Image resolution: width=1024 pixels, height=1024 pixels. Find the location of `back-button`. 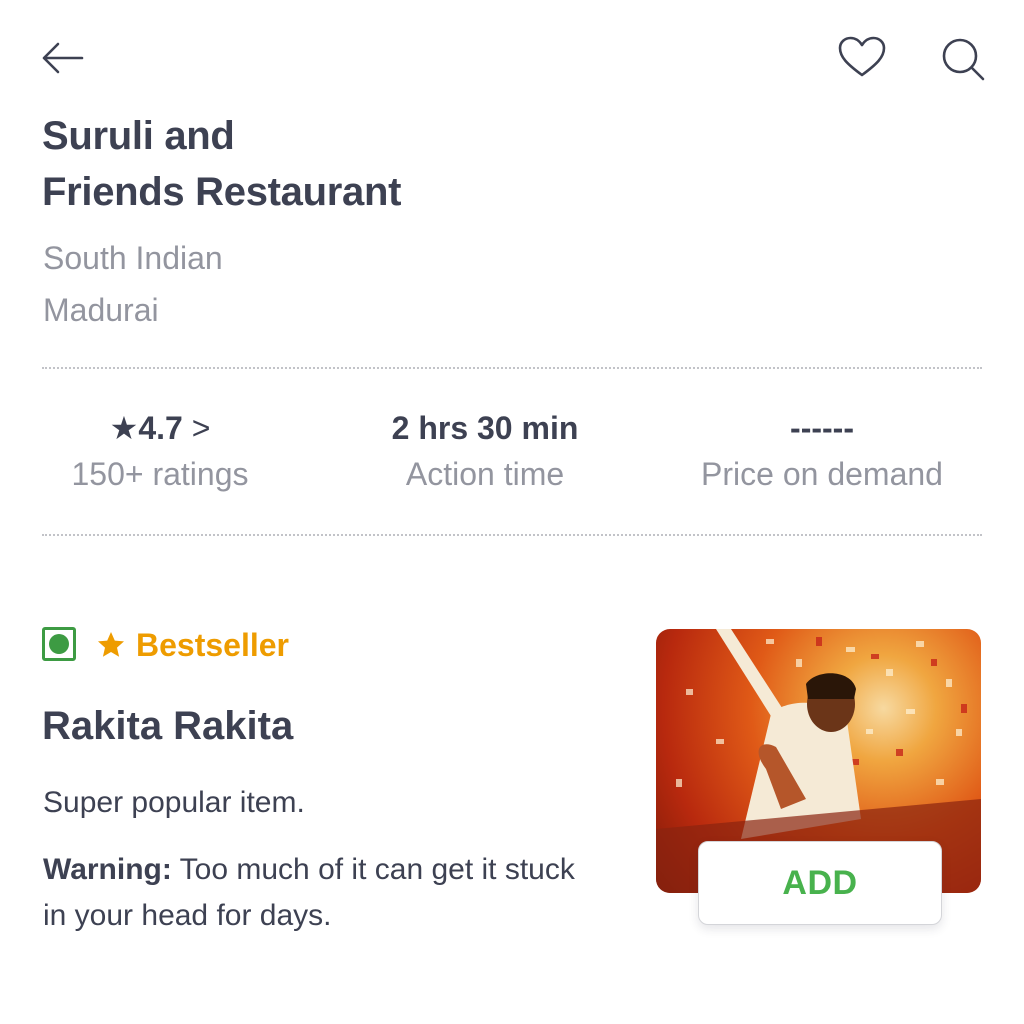

back-button is located at coordinates (62, 58).